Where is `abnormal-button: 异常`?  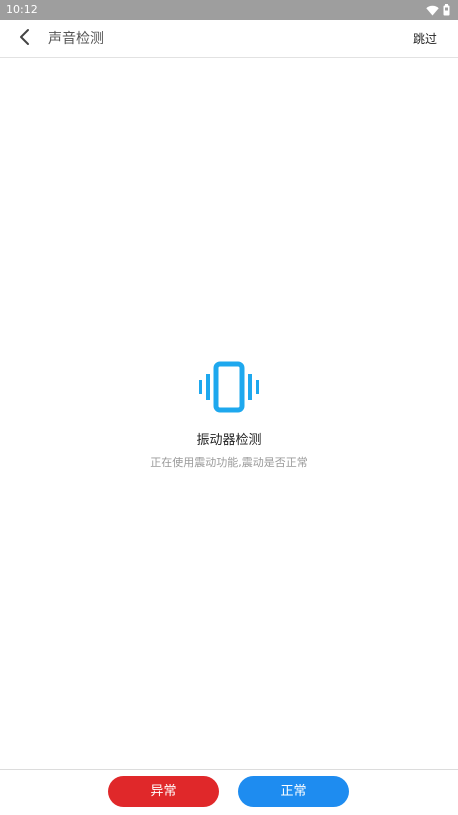 abnormal-button: 异常 is located at coordinates (163, 791).